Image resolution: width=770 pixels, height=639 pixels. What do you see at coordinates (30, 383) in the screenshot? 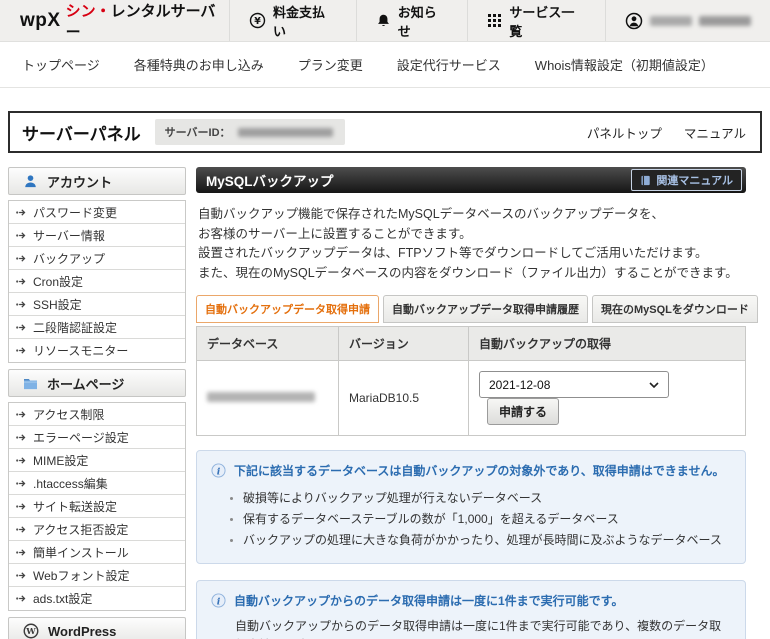
I see `folder-icon` at bounding box center [30, 383].